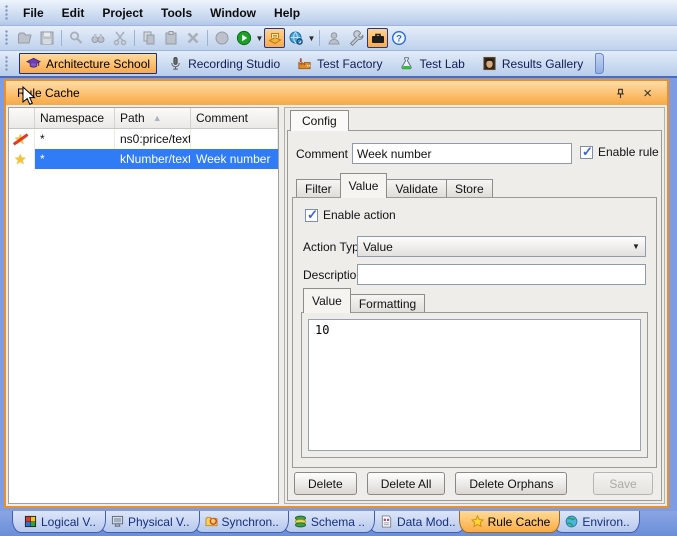  Describe the element at coordinates (75, 159) in the screenshot. I see `cell-namespace: *` at that location.